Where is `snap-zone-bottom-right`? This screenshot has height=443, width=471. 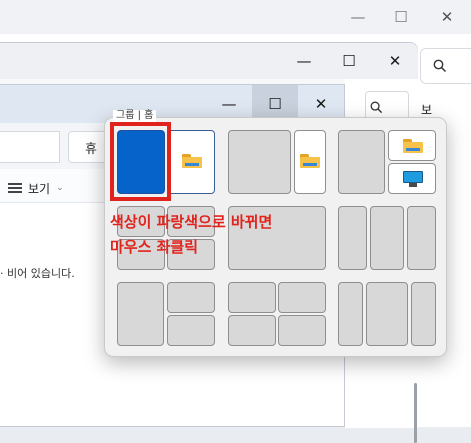 snap-zone-bottom-right is located at coordinates (412, 178).